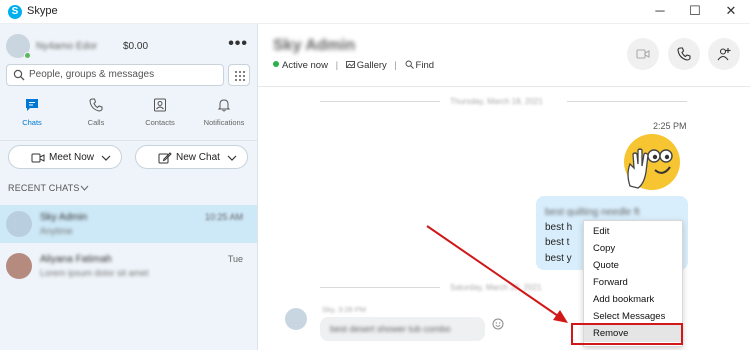 The width and height of the screenshot is (750, 350). What do you see at coordinates (224, 122) in the screenshot?
I see `tab-notifications-label: Notifications` at bounding box center [224, 122].